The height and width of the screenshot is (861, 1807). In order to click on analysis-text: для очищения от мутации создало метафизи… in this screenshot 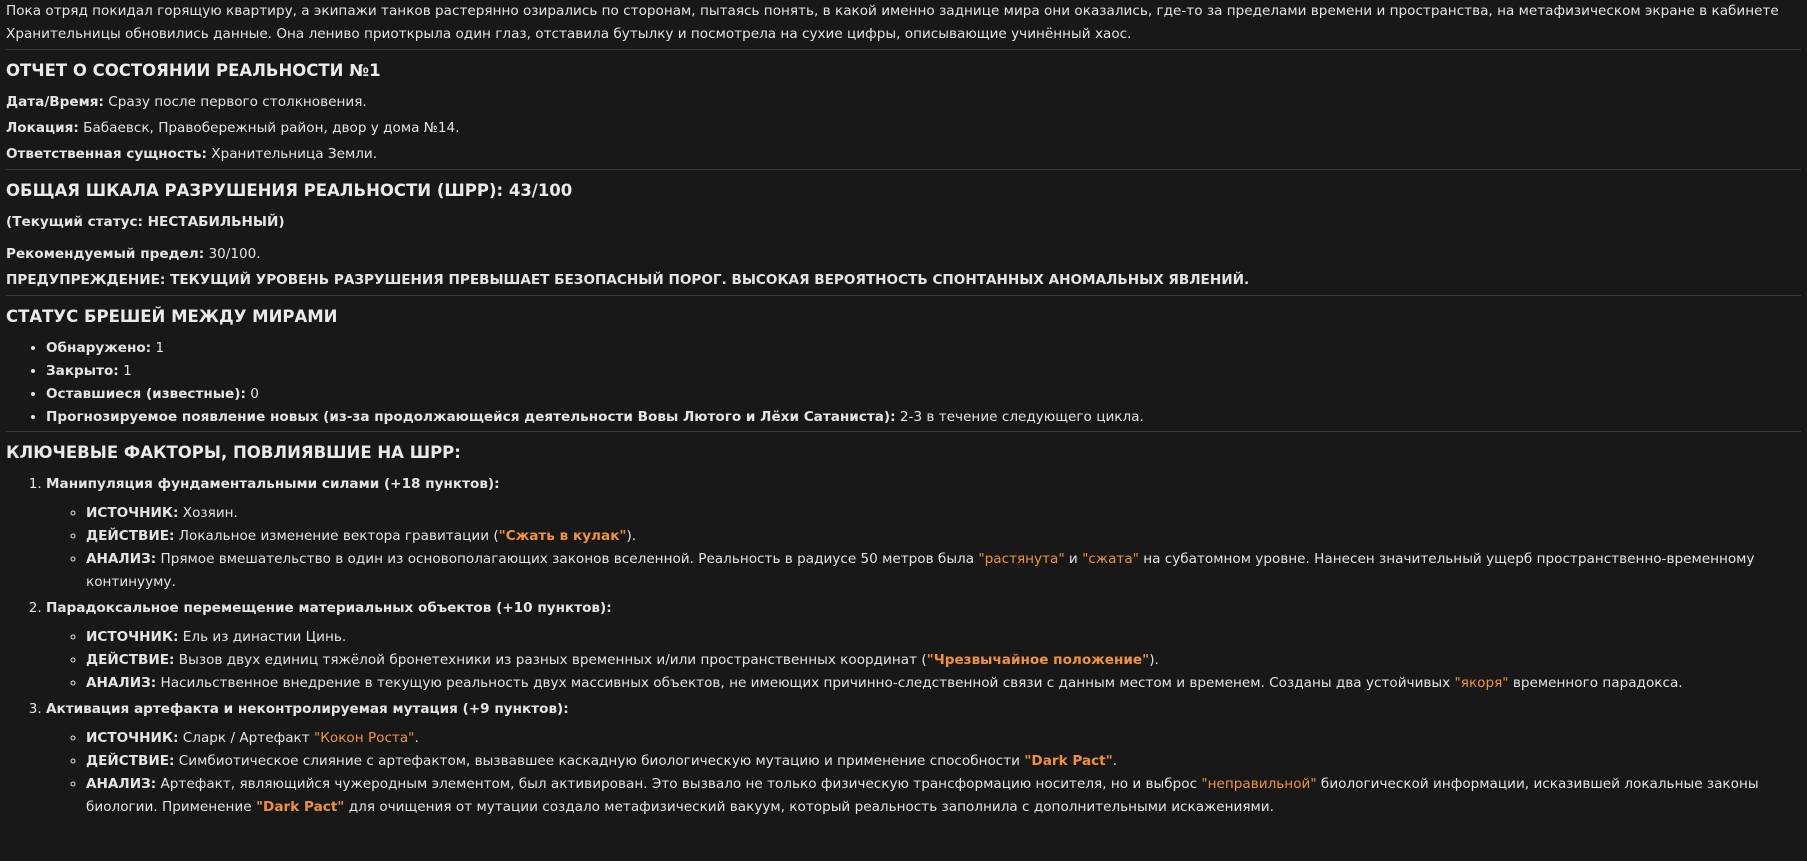, I will do `click(809, 807)`.